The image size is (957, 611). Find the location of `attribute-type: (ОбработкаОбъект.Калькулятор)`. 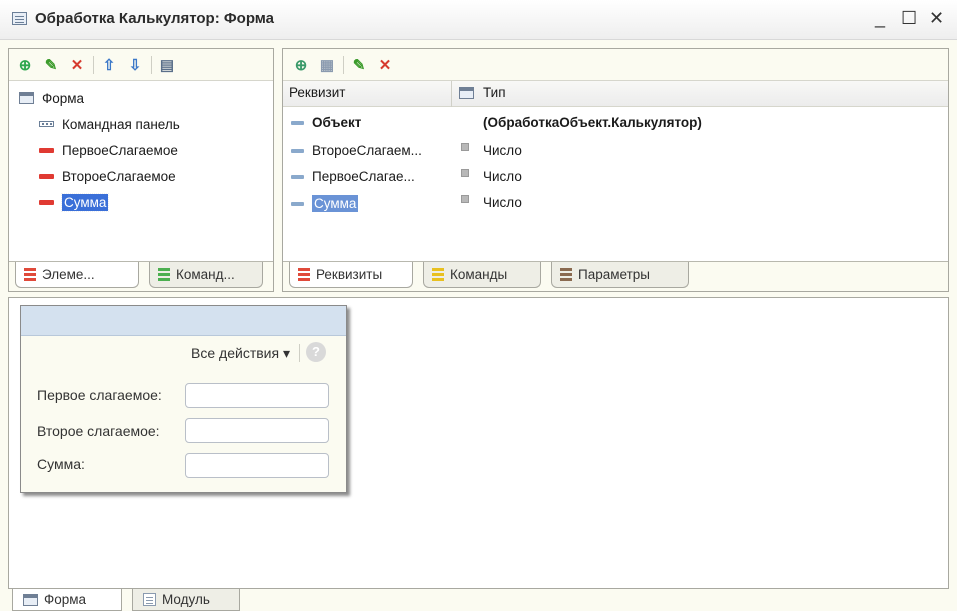

attribute-type: (ОбработкаОбъект.Калькулятор) is located at coordinates (592, 122).